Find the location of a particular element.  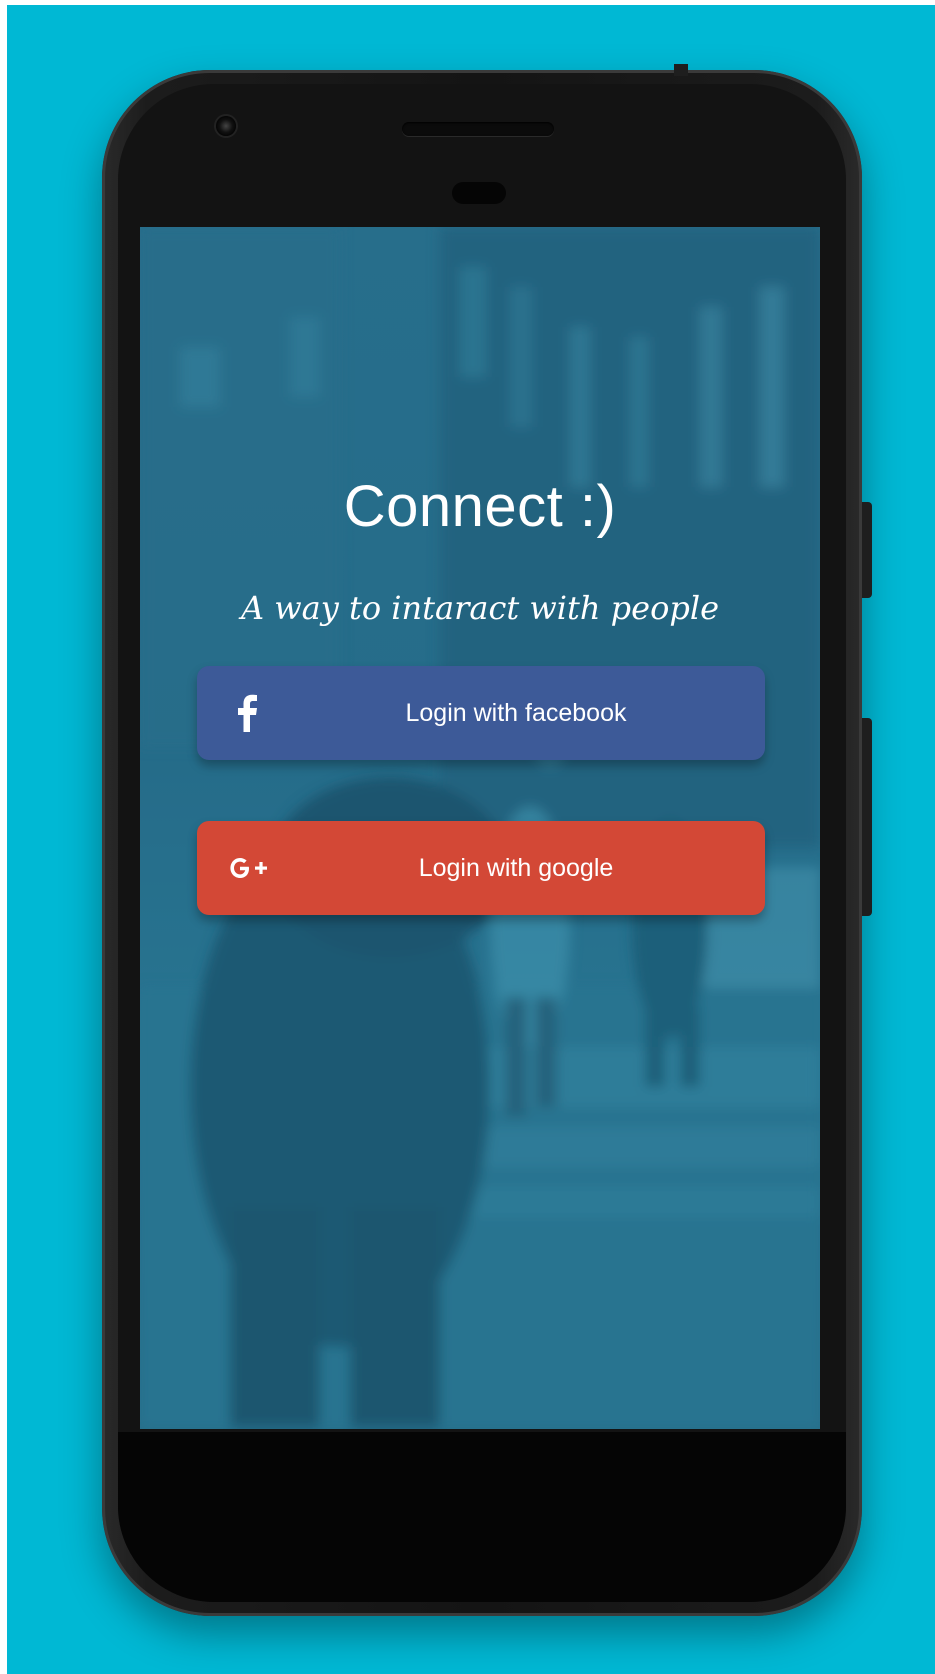

login-facebook-label: Login with facebook is located at coordinates (516, 712).